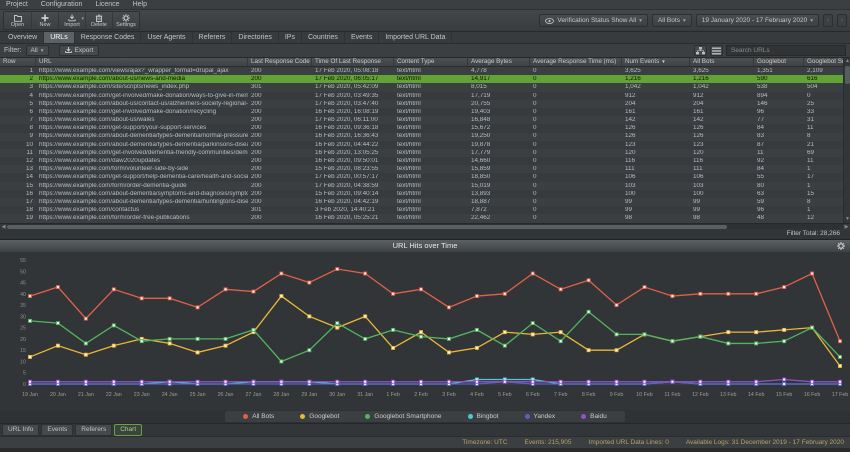  What do you see at coordinates (846, 226) in the screenshot?
I see `scroll-right-arrow: ▶` at bounding box center [846, 226].